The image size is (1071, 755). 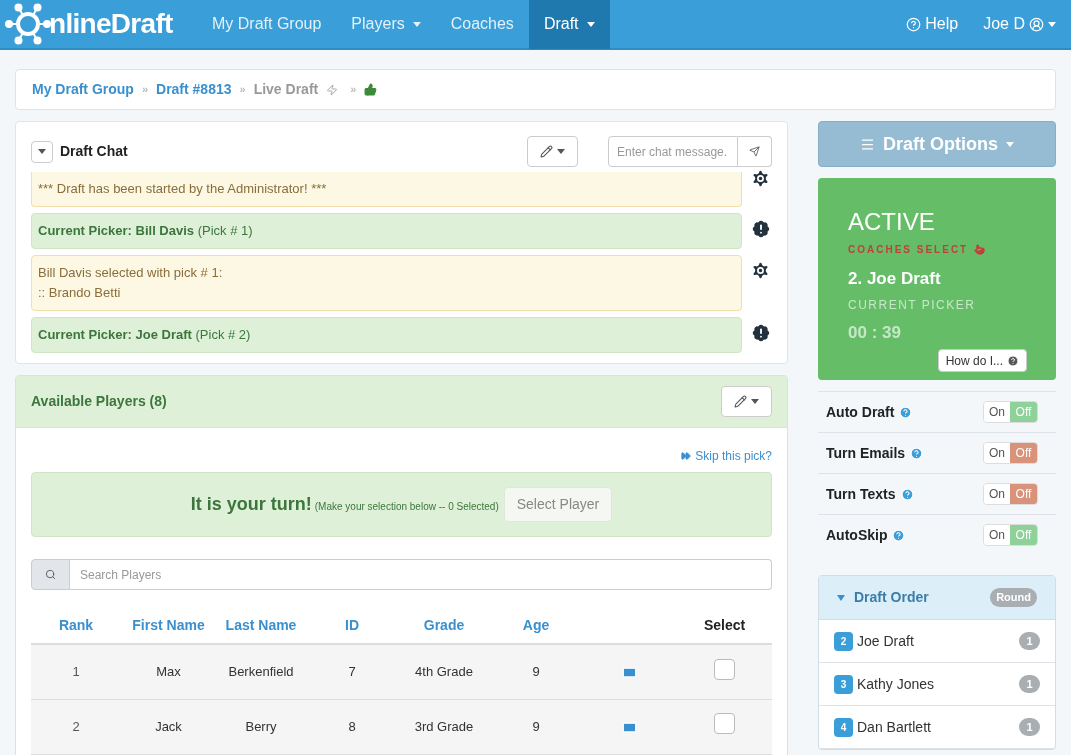 I want to click on countdown-timer: 00 : 39, so click(x=875, y=332).